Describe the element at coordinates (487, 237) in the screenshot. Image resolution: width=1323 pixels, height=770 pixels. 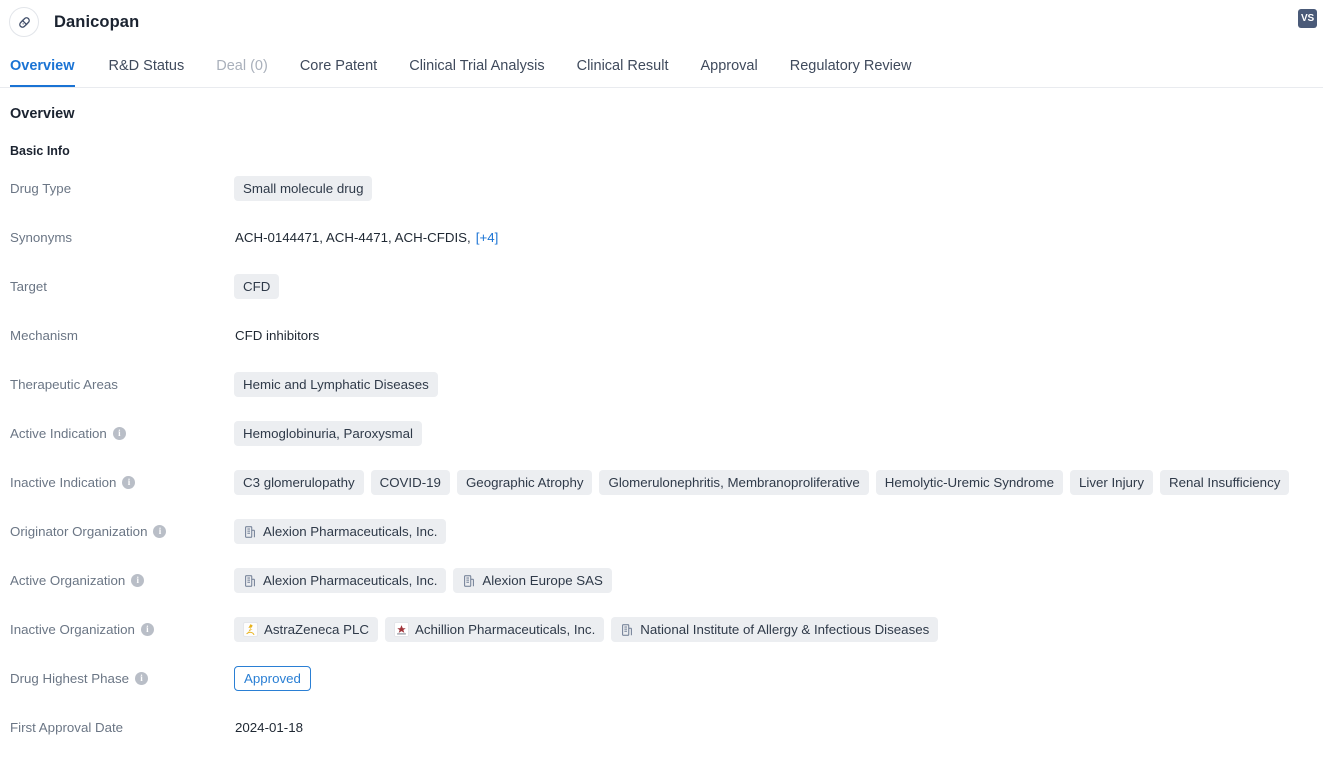
I see `synonyms-more-link: [+4]` at that location.